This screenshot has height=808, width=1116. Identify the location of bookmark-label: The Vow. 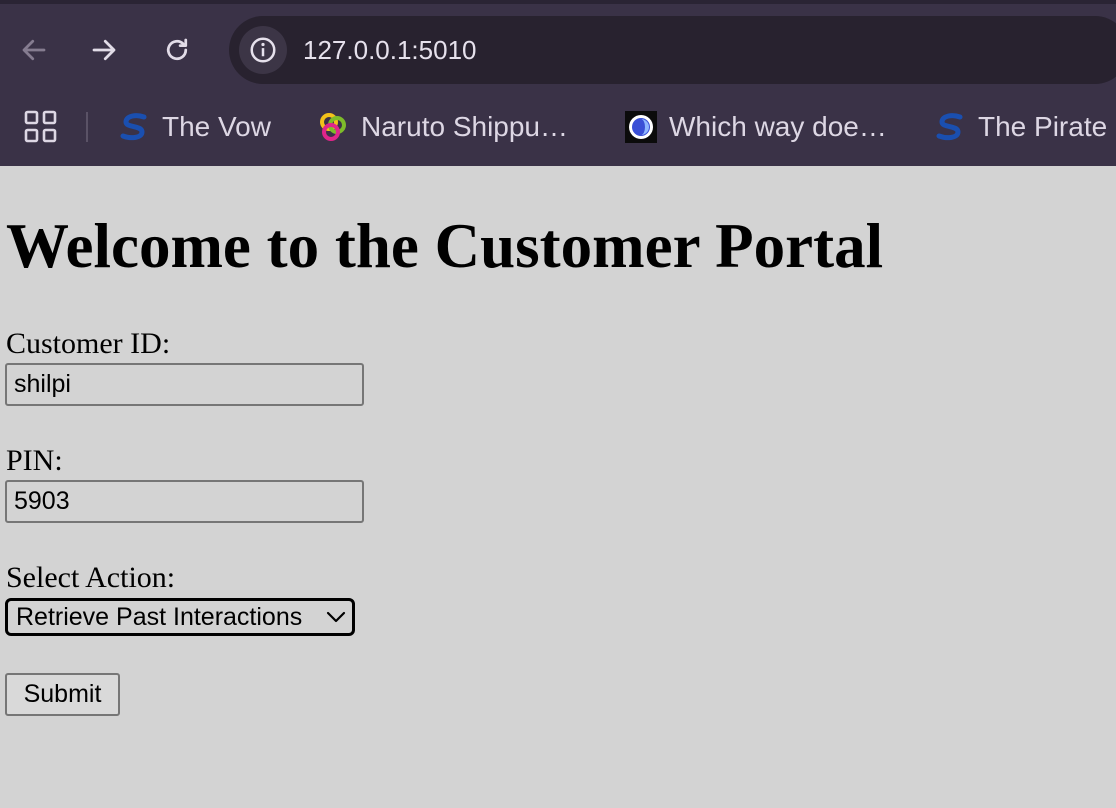
(216, 126).